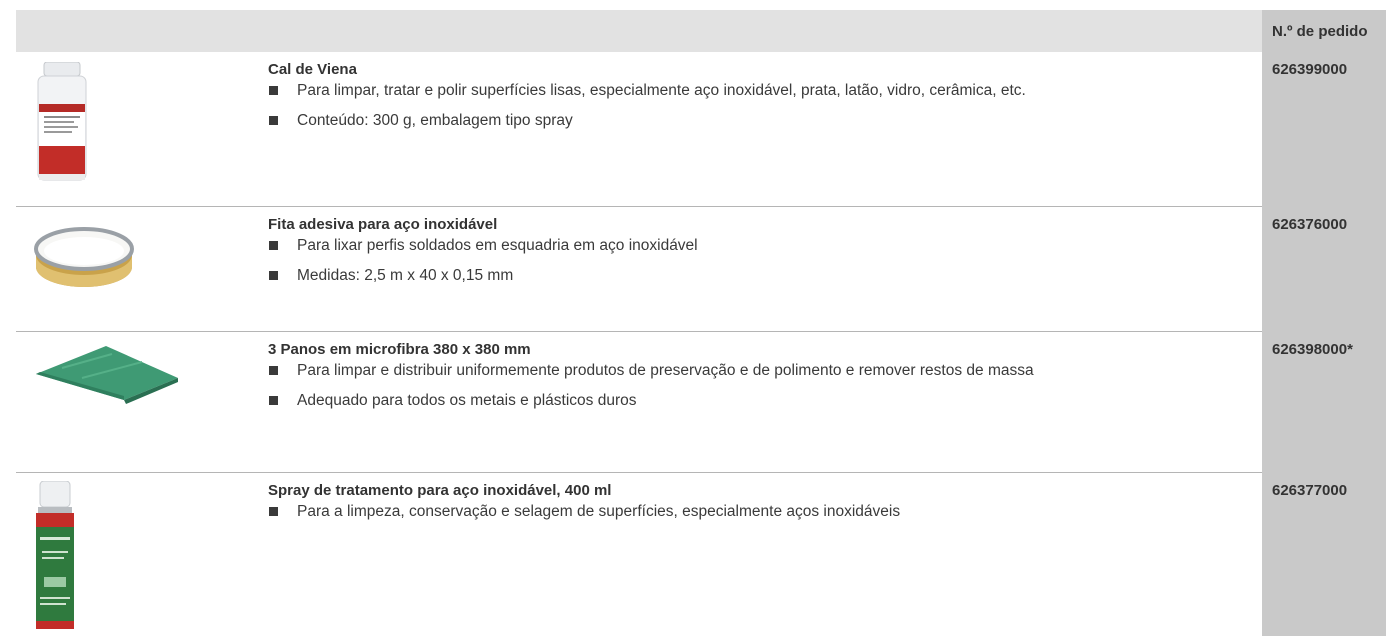 This screenshot has width=1386, height=638. Describe the element at coordinates (1310, 490) in the screenshot. I see `order-number: 626377000` at that location.